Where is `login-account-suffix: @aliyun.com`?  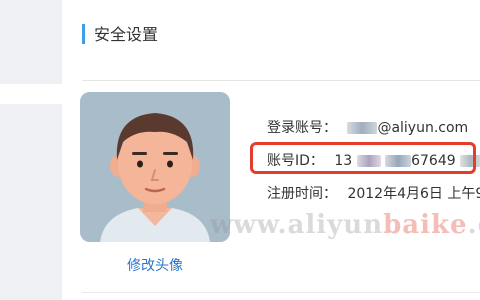
login-account-suffix: @aliyun.com is located at coordinates (423, 128).